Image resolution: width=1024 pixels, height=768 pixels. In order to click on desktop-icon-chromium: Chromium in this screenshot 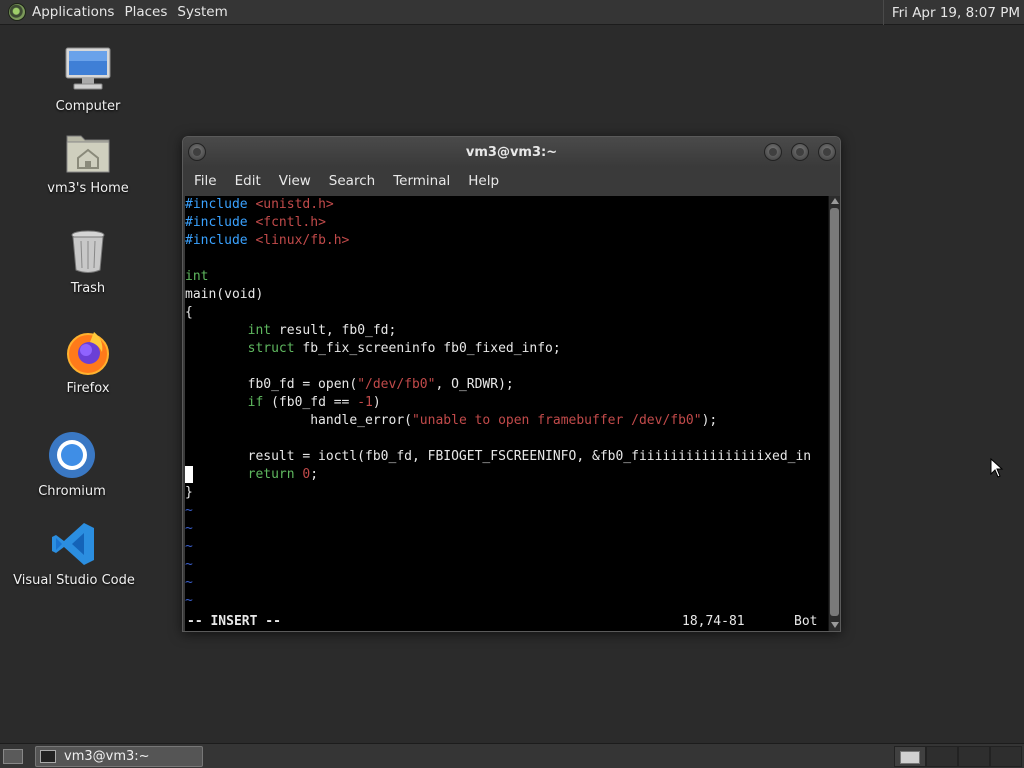, I will do `click(72, 465)`.